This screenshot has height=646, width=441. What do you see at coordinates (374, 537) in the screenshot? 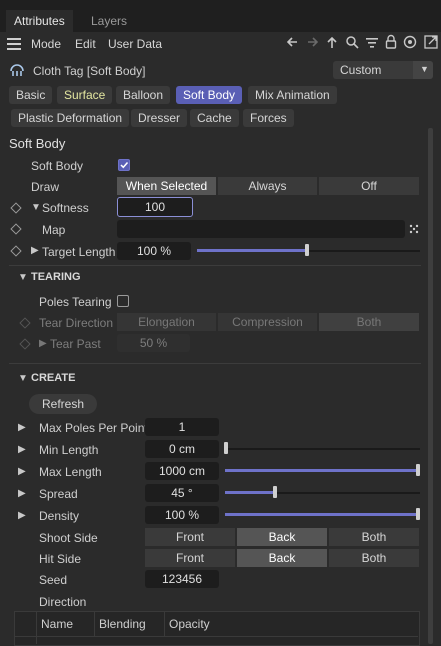
I see `shoot-side-both: Both` at bounding box center [374, 537].